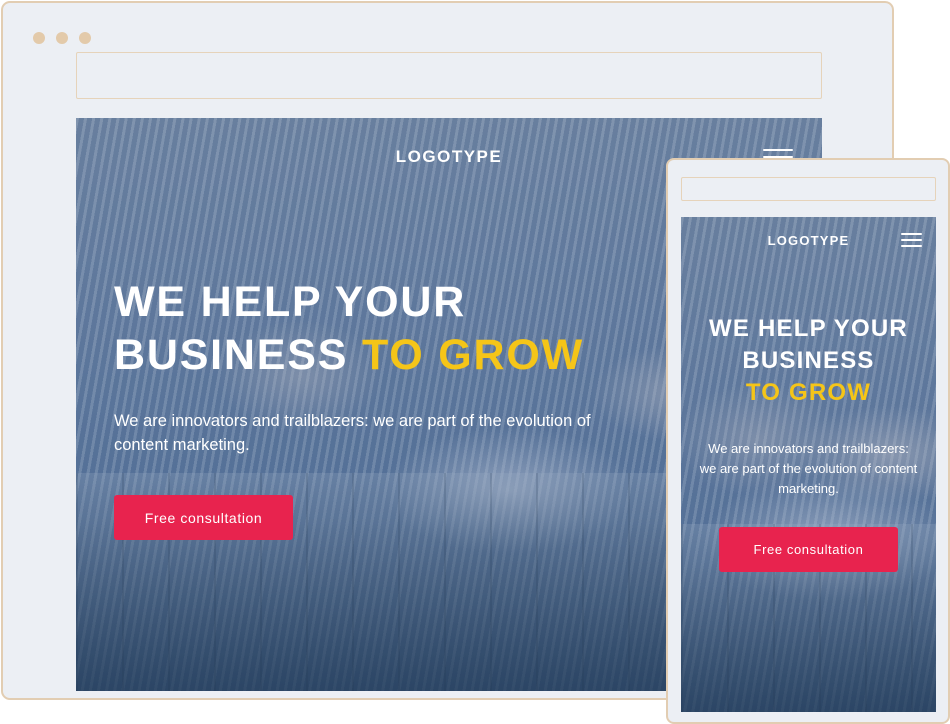 The height and width of the screenshot is (724, 950). I want to click on desktop-address-bar, so click(449, 75).